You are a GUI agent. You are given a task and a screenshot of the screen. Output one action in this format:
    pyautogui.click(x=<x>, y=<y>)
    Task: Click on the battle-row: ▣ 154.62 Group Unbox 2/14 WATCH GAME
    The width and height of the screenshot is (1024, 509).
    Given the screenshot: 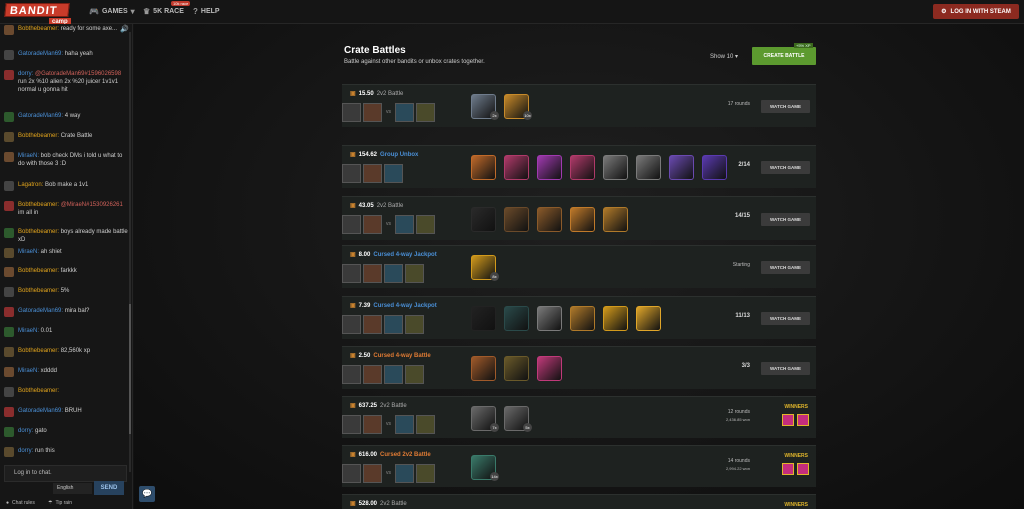 What is the action you would take?
    pyautogui.click(x=579, y=166)
    